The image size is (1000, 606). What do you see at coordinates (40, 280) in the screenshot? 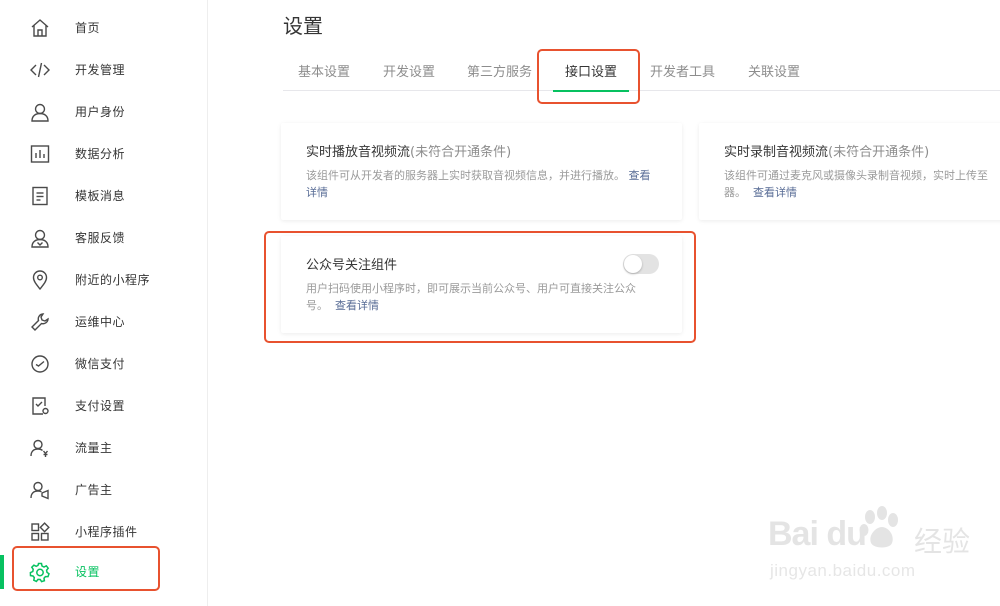
I see `location-icon` at bounding box center [40, 280].